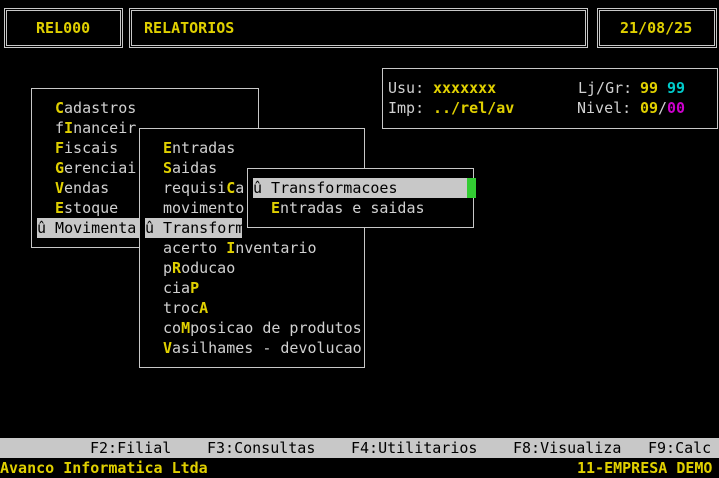 The image size is (719, 478). What do you see at coordinates (199, 148) in the screenshot?
I see `submenu-item-entradas: Entradas` at bounding box center [199, 148].